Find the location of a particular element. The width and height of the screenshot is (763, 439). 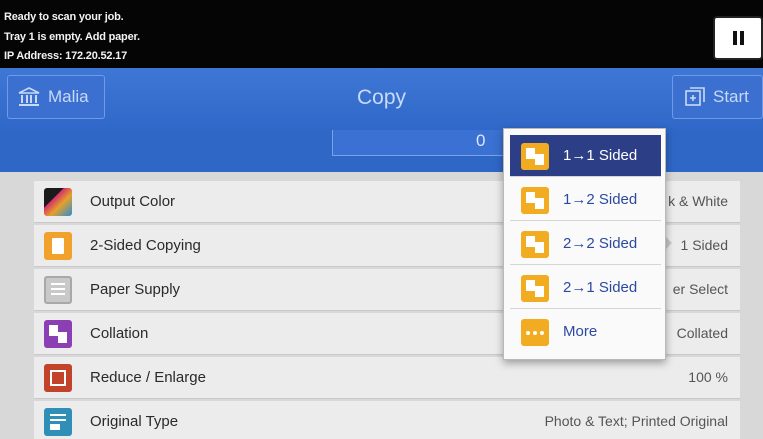

setting-label: Output Color is located at coordinates (133, 201).